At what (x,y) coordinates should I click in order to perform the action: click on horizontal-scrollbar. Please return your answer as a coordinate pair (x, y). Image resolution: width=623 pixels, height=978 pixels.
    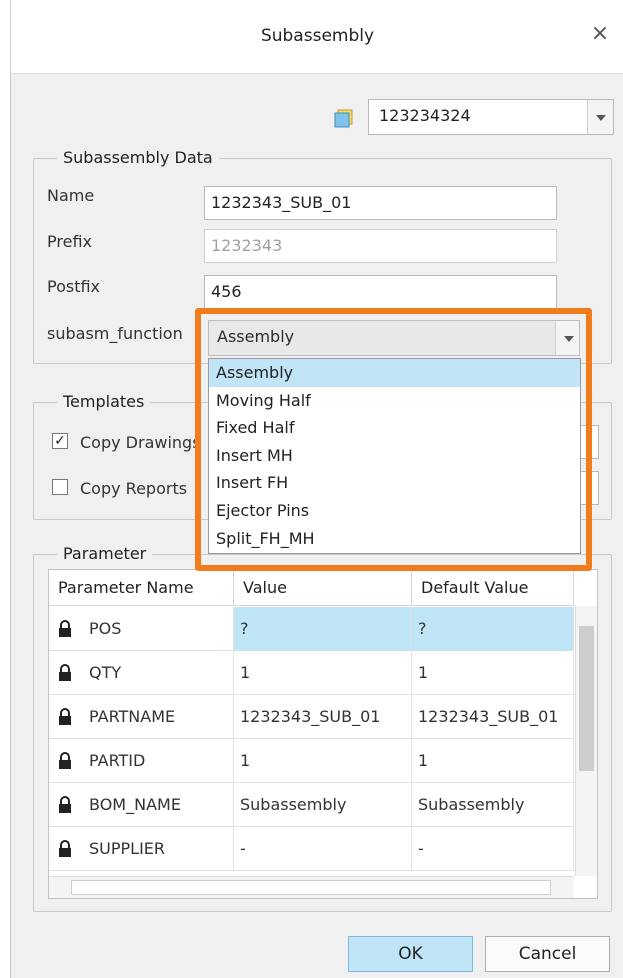
    Looking at the image, I should click on (311, 887).